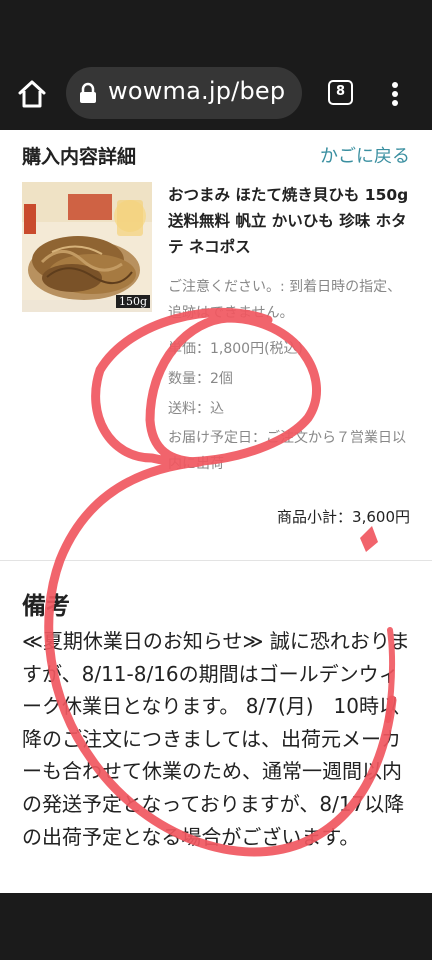 The width and height of the screenshot is (432, 960). I want to click on home-button, so click(32, 94).